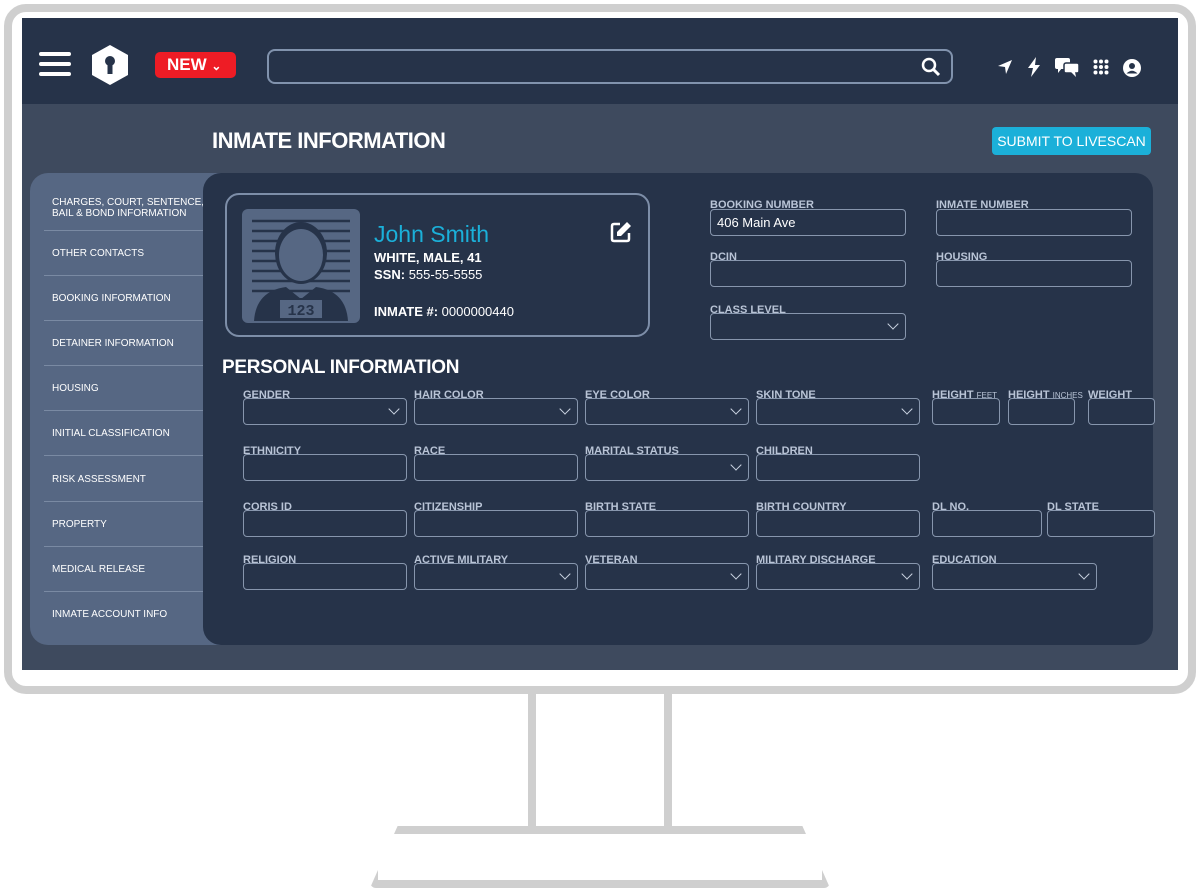 The image size is (1200, 892). I want to click on select-education, so click(1014, 576).